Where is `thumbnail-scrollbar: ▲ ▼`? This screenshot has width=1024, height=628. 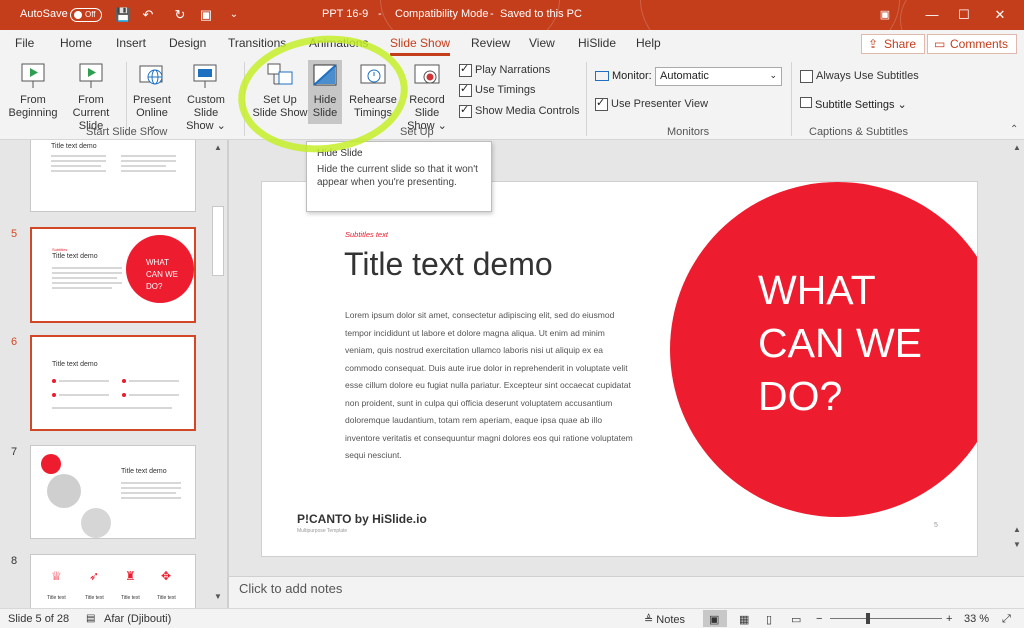
thumbnail-scrollbar: ▲ ▼ is located at coordinates (218, 374).